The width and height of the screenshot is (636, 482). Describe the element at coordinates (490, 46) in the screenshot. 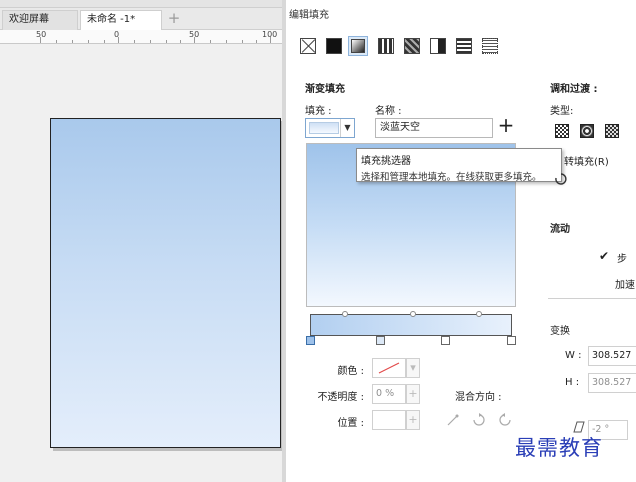

I see `postscript-fill-icon` at that location.